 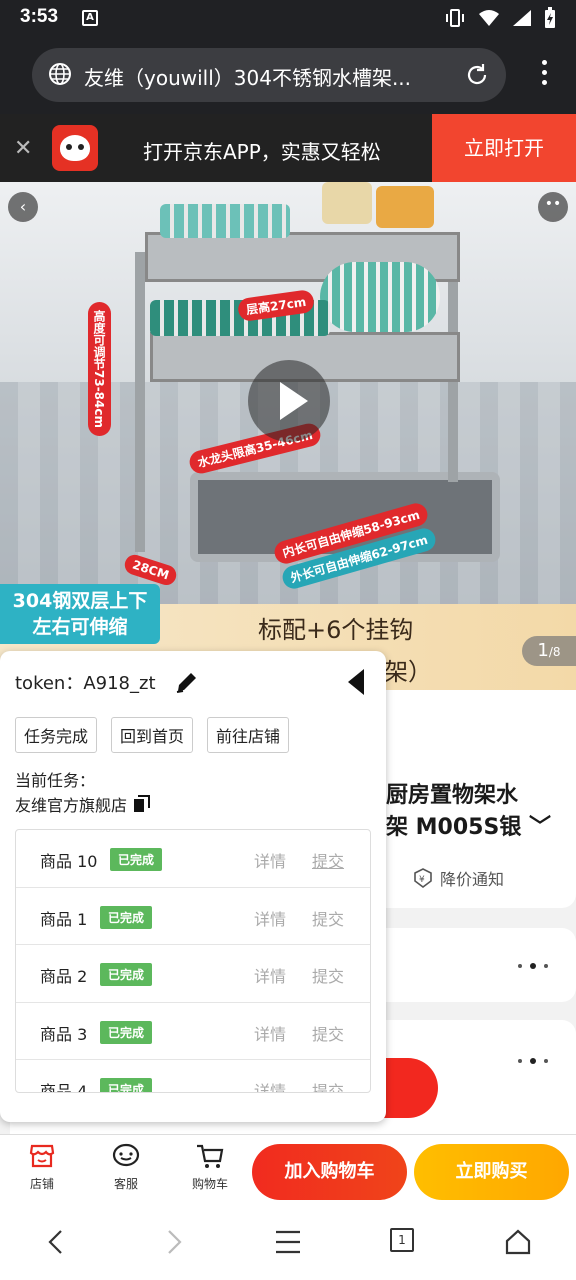 What do you see at coordinates (262, 152) in the screenshot?
I see `banner-text: 打开京东APP，实惠又轻松` at bounding box center [262, 152].